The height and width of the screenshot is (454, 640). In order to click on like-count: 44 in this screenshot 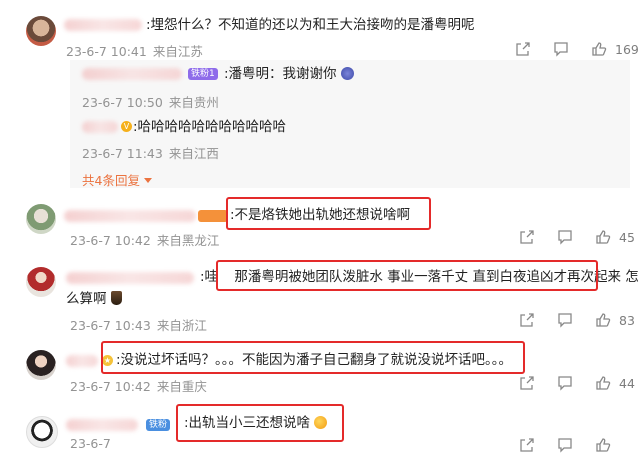, I will do `click(627, 383)`.